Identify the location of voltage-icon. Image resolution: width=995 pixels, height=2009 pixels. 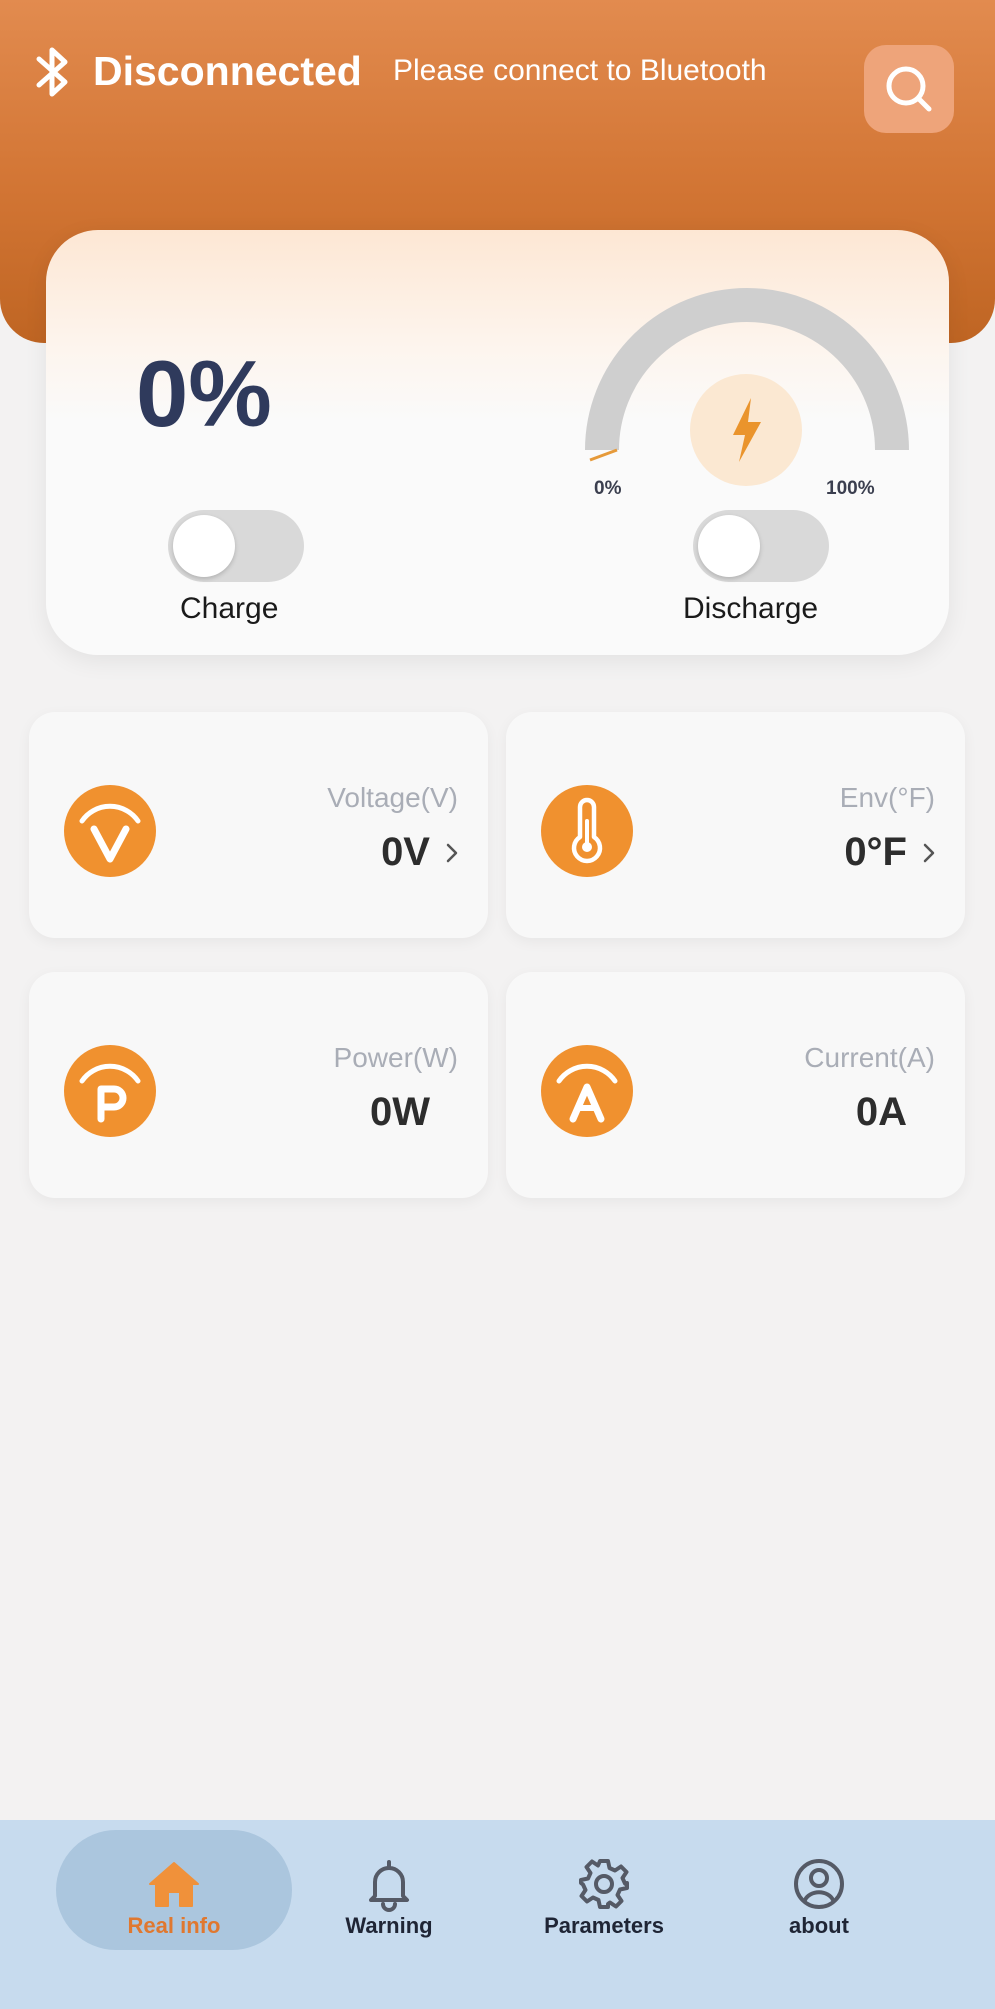
(110, 831).